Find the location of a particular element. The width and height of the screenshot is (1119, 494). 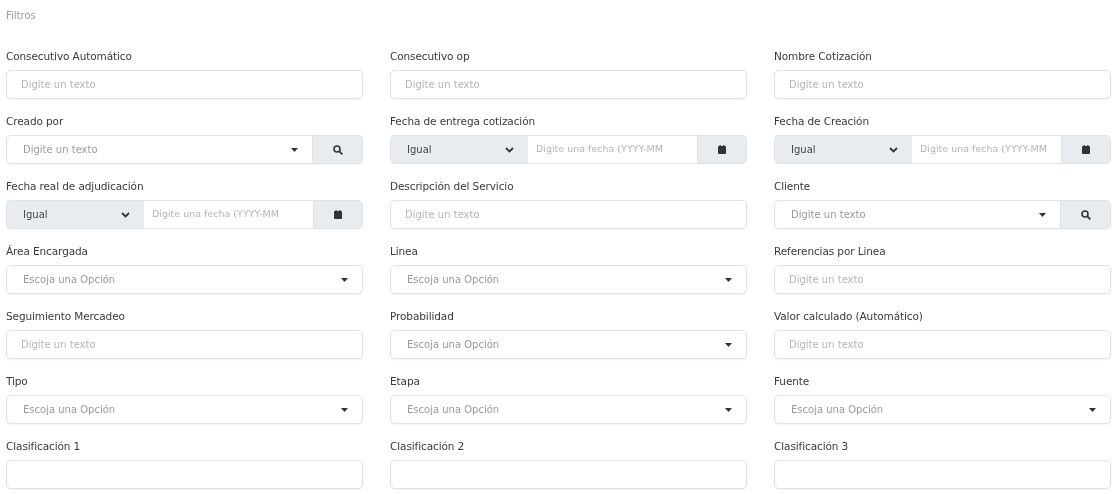

field-label: Nombre Cotización is located at coordinates (823, 56).